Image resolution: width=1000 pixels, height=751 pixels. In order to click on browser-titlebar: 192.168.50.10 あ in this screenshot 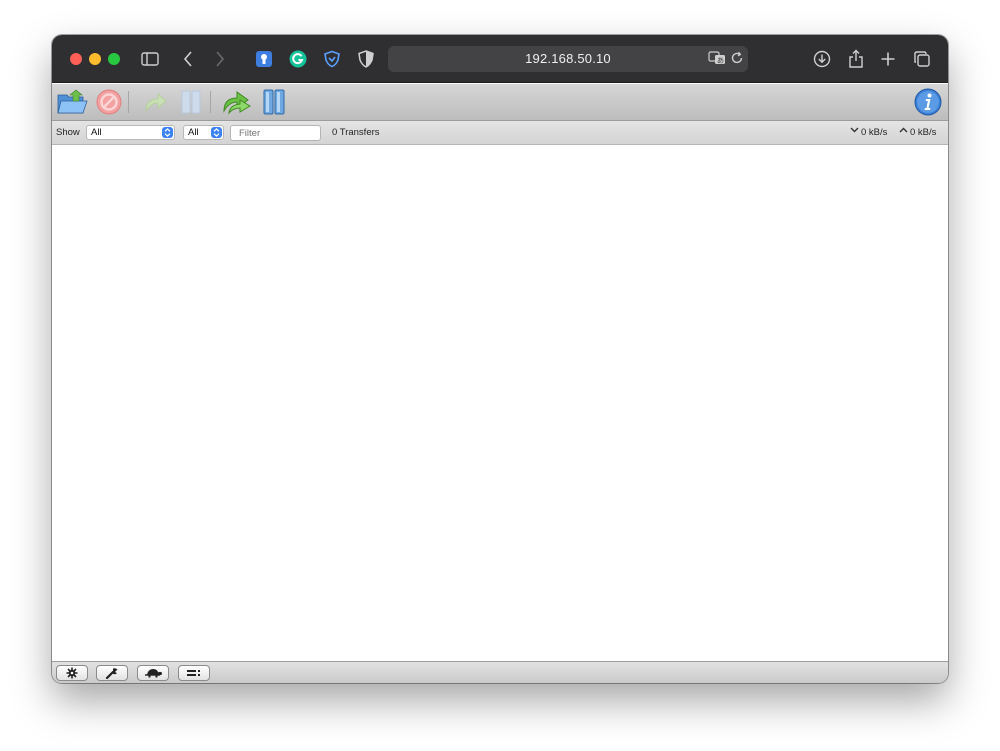, I will do `click(500, 59)`.